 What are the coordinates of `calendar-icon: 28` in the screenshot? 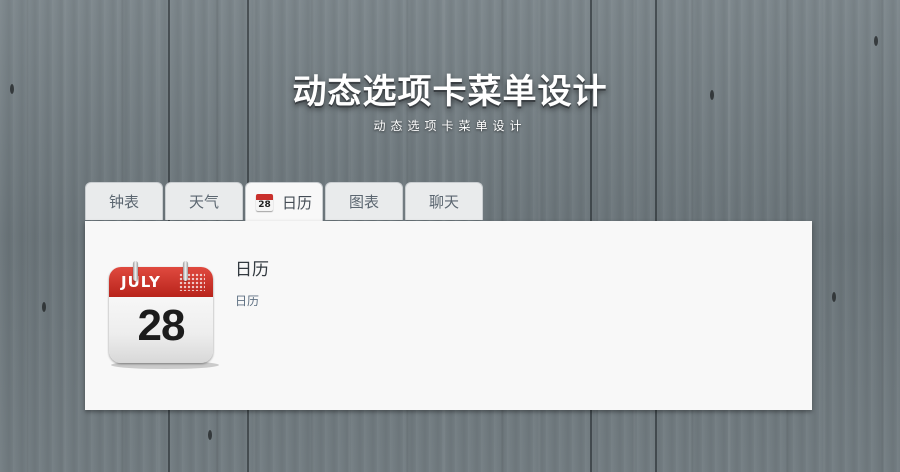 It's located at (264, 202).